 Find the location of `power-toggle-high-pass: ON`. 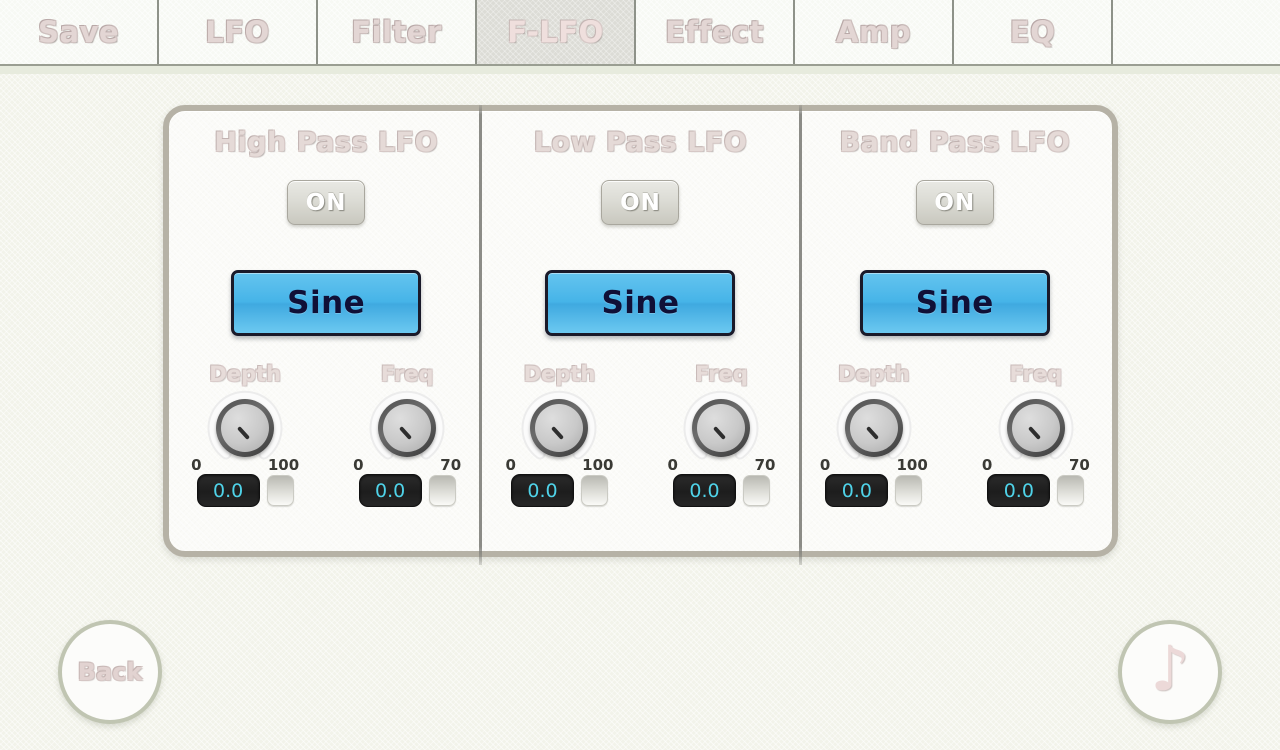

power-toggle-high-pass: ON is located at coordinates (326, 202).